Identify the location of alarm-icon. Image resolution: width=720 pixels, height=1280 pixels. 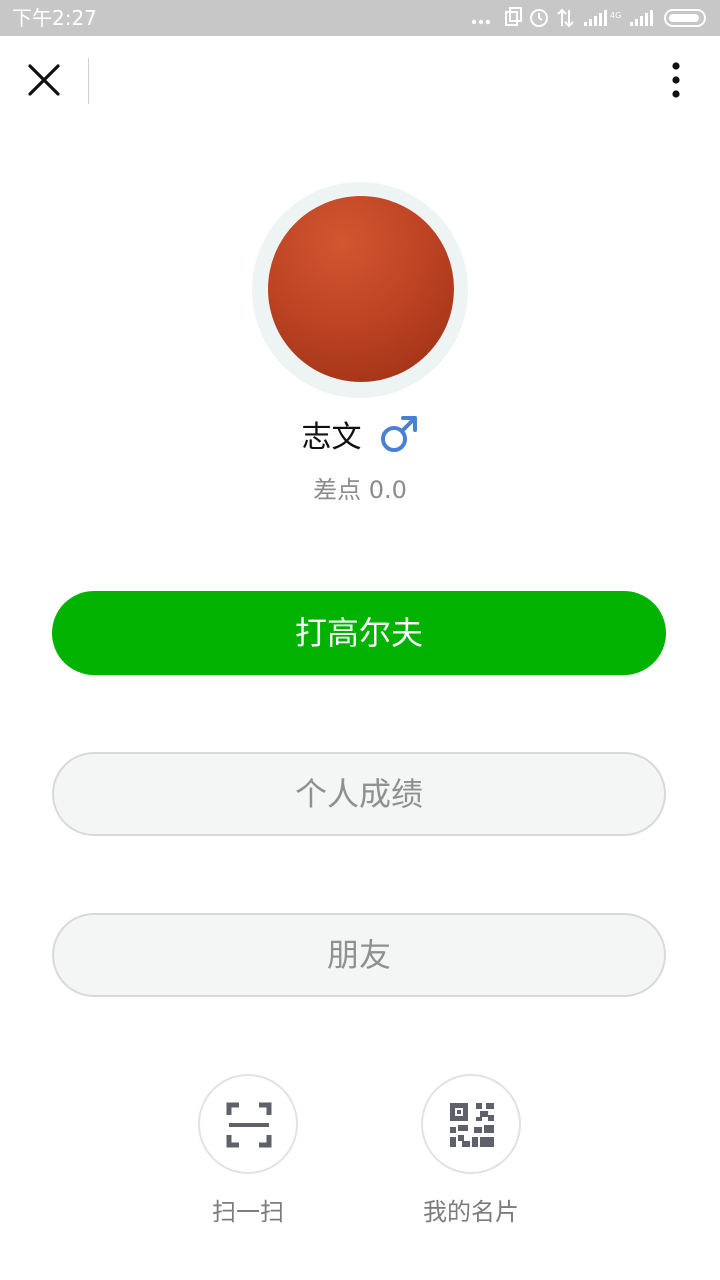
(539, 18).